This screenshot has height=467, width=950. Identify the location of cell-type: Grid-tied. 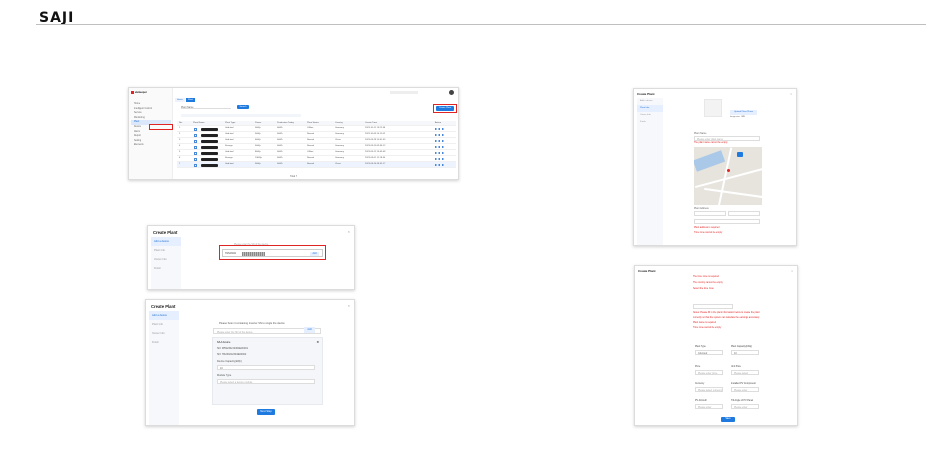
(229, 140).